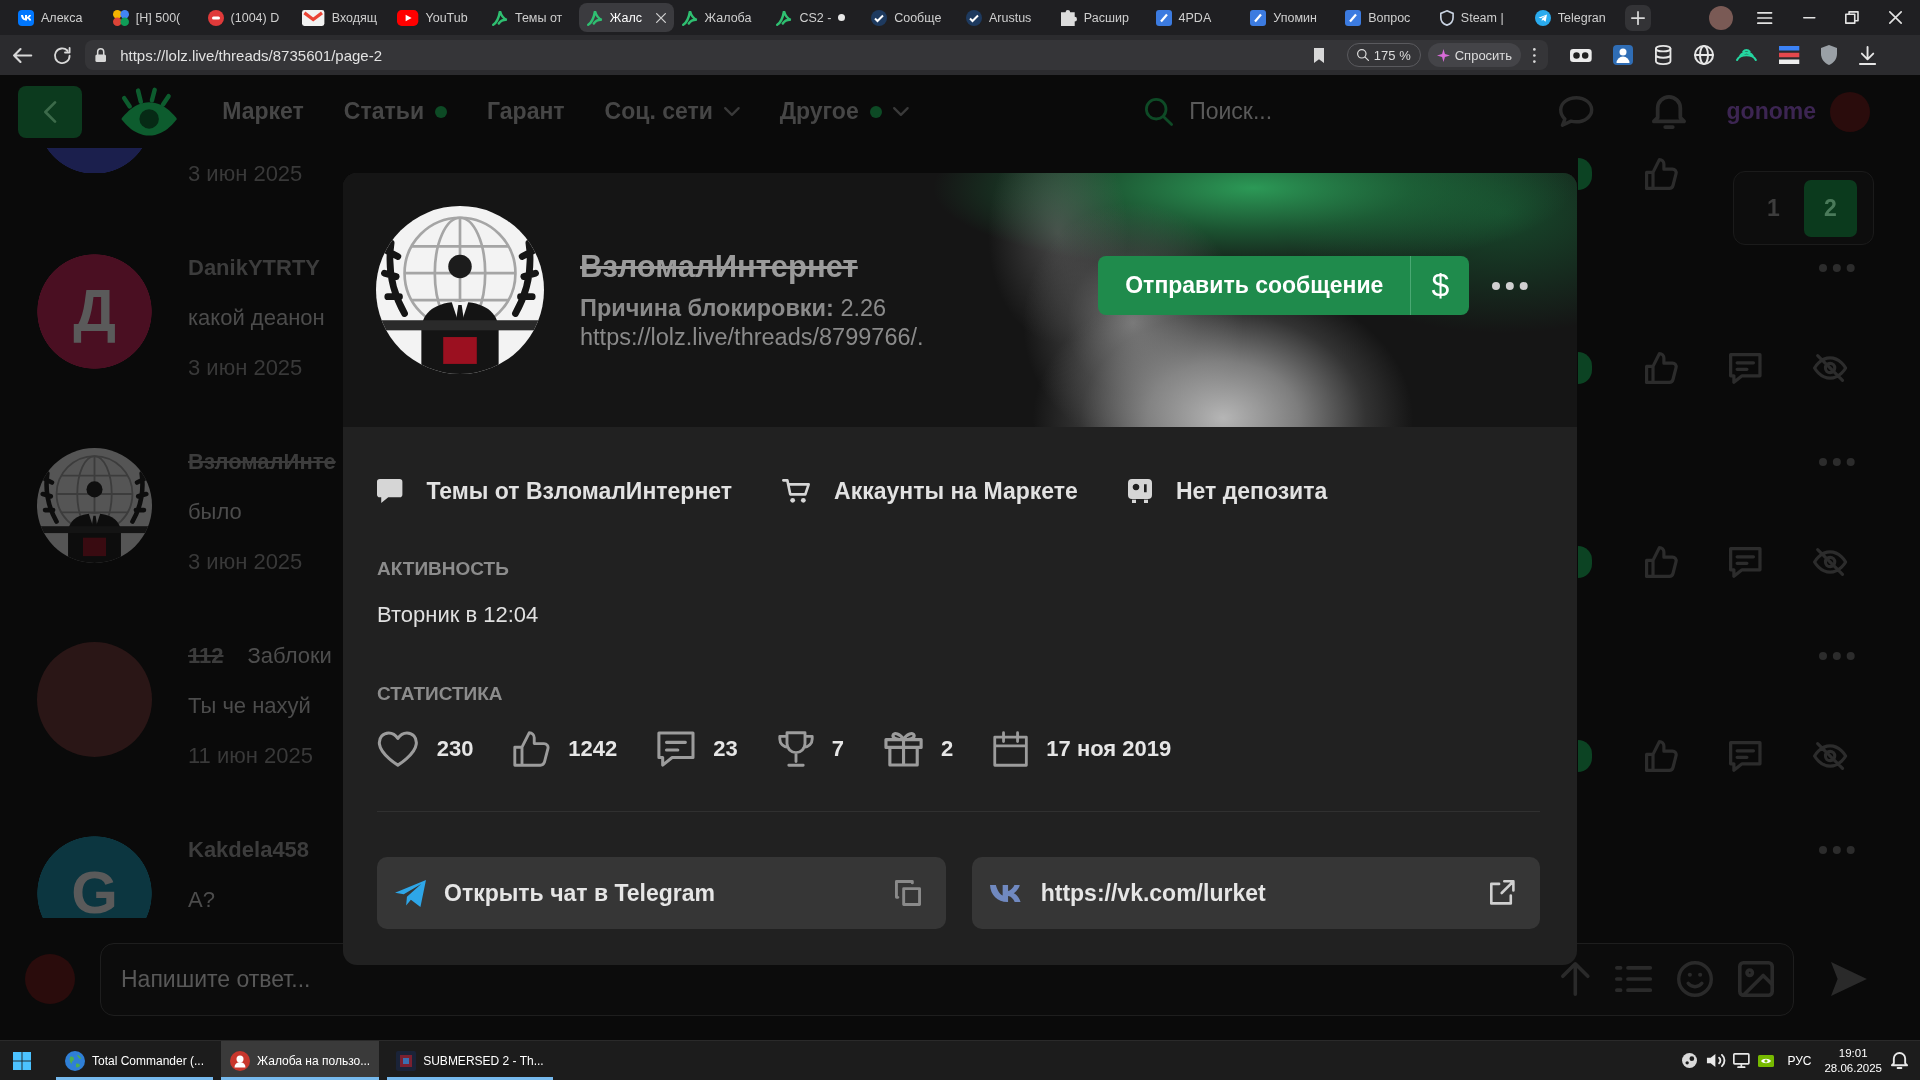  I want to click on bell-icon, so click(1668, 111).